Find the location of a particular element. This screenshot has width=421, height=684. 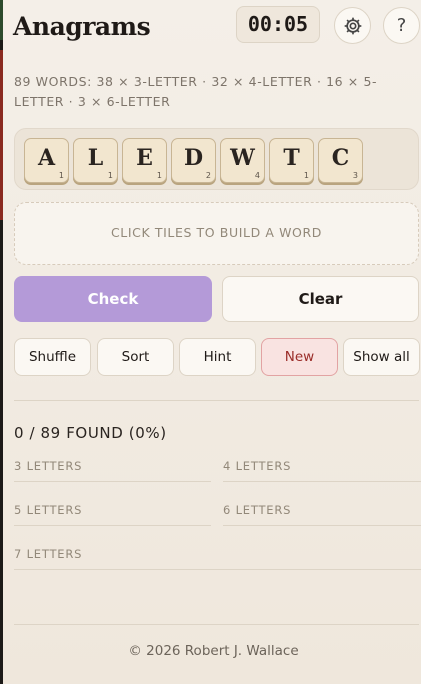

tile-rack: A 1 L 1 E 1 D 2 W 4 T 1 C 3 is located at coordinates (216, 159).